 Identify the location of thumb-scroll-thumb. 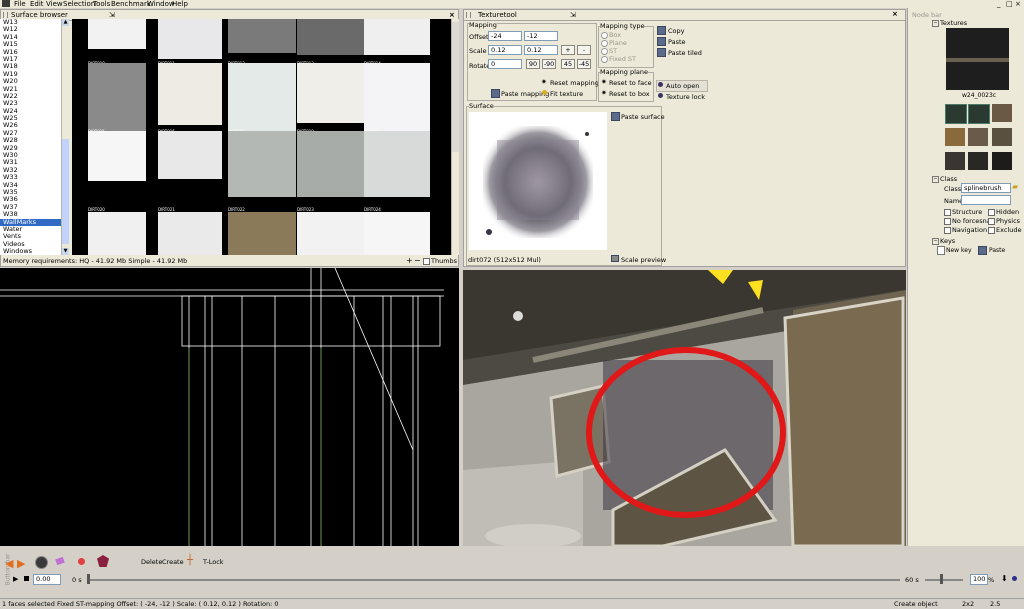
(455, 87).